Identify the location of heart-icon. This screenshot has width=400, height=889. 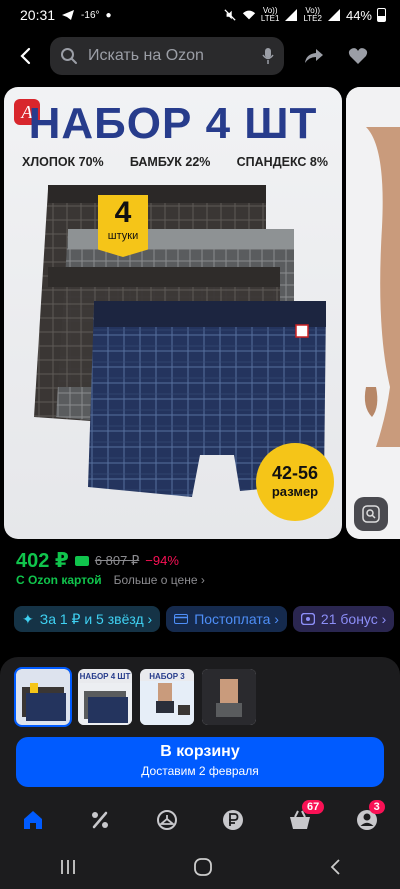
(358, 56).